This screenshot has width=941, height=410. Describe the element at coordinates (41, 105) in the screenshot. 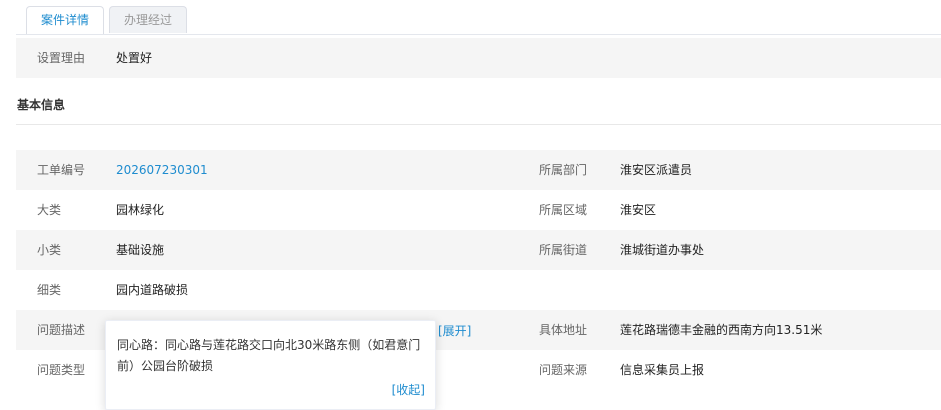

I see `section-title: 基本信息` at that location.